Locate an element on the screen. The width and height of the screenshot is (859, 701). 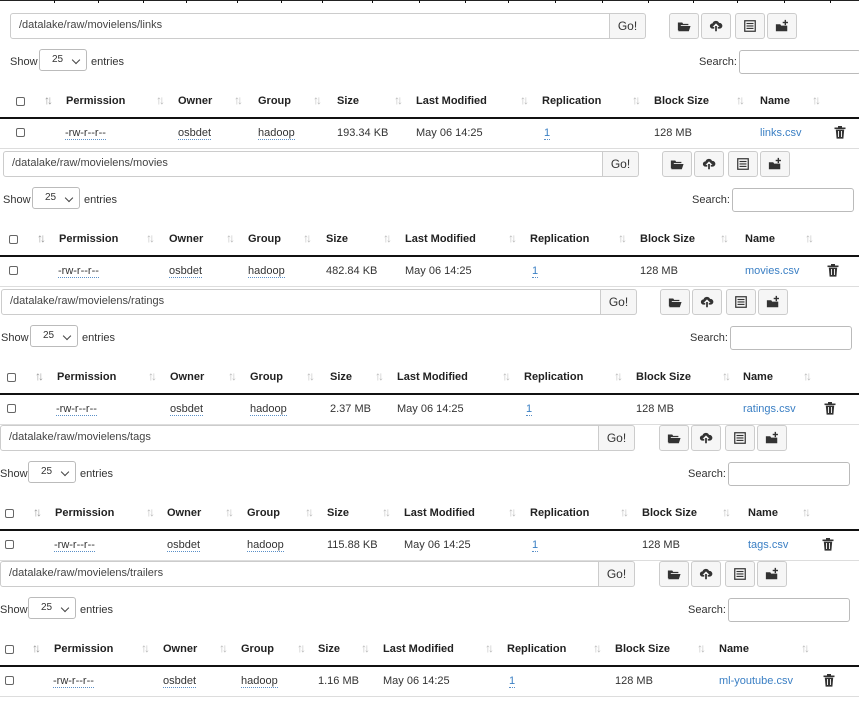
file-name-link: links.csv is located at coordinates (781, 133).